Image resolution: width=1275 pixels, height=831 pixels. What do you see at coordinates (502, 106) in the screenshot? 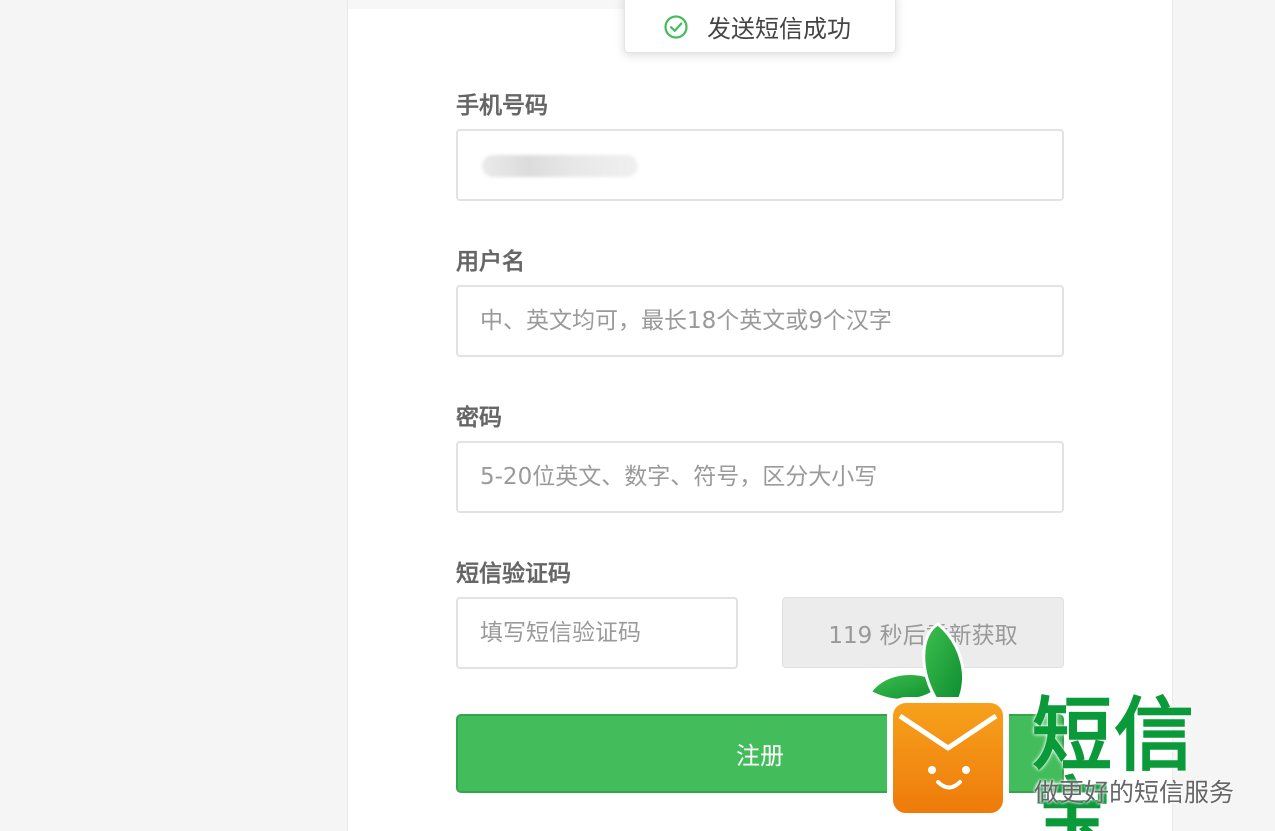
I see `phone-label: 手机号码` at bounding box center [502, 106].